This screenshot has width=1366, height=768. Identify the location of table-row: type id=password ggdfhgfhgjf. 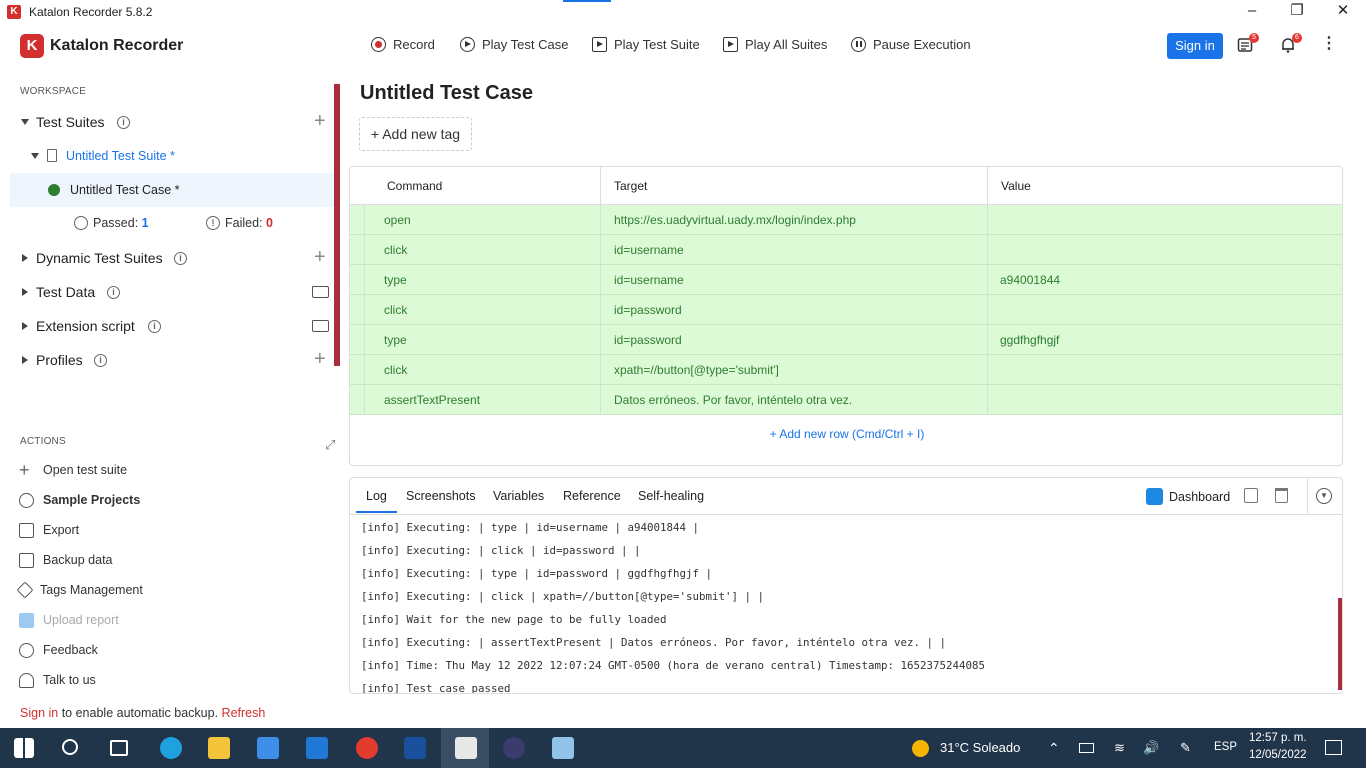
(846, 340).